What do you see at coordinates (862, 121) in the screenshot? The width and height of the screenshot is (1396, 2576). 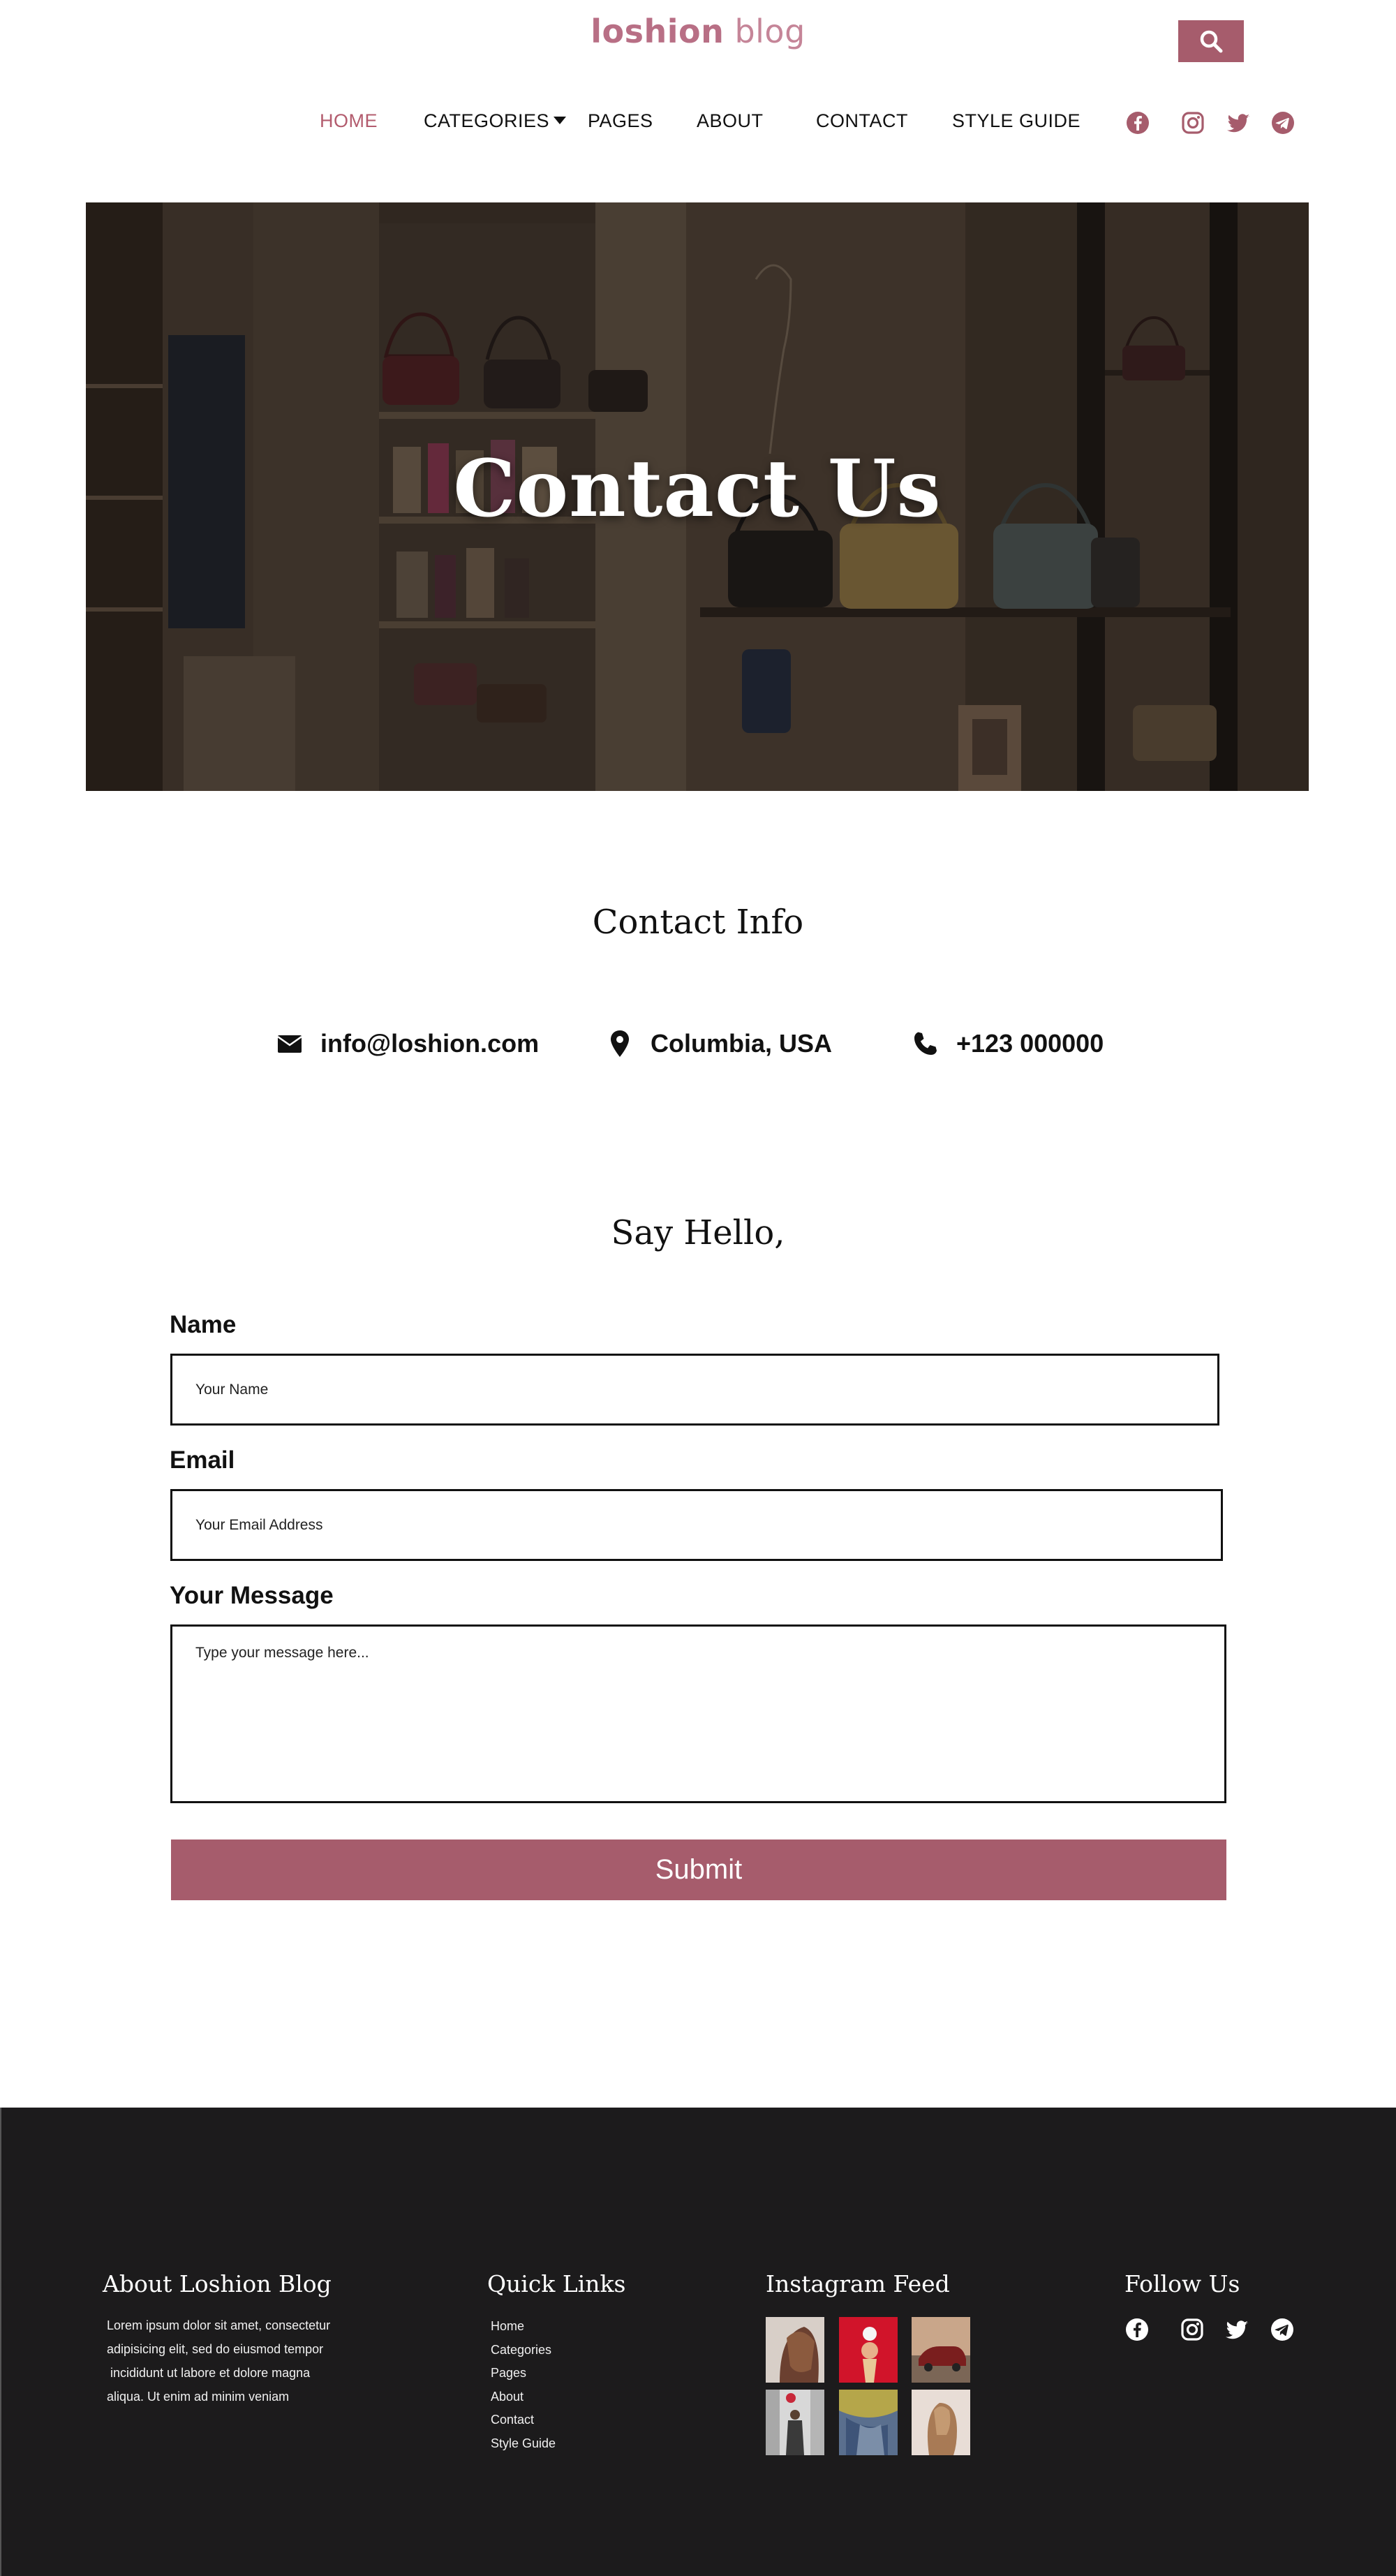 I see `nav-contact: CONTACT` at bounding box center [862, 121].